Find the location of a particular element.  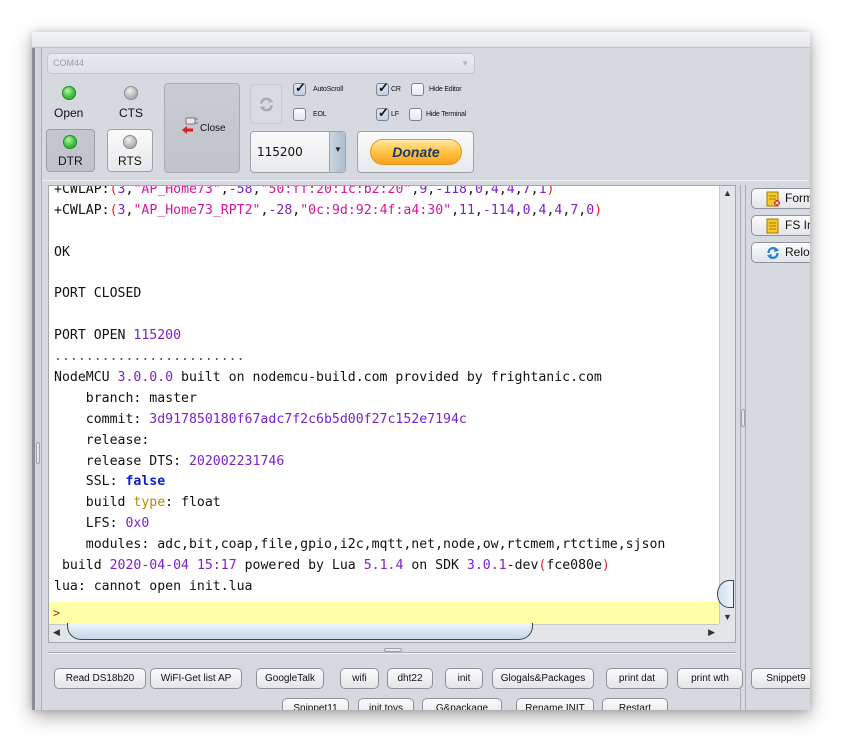

terminal-line: build type: float is located at coordinates (359, 503).